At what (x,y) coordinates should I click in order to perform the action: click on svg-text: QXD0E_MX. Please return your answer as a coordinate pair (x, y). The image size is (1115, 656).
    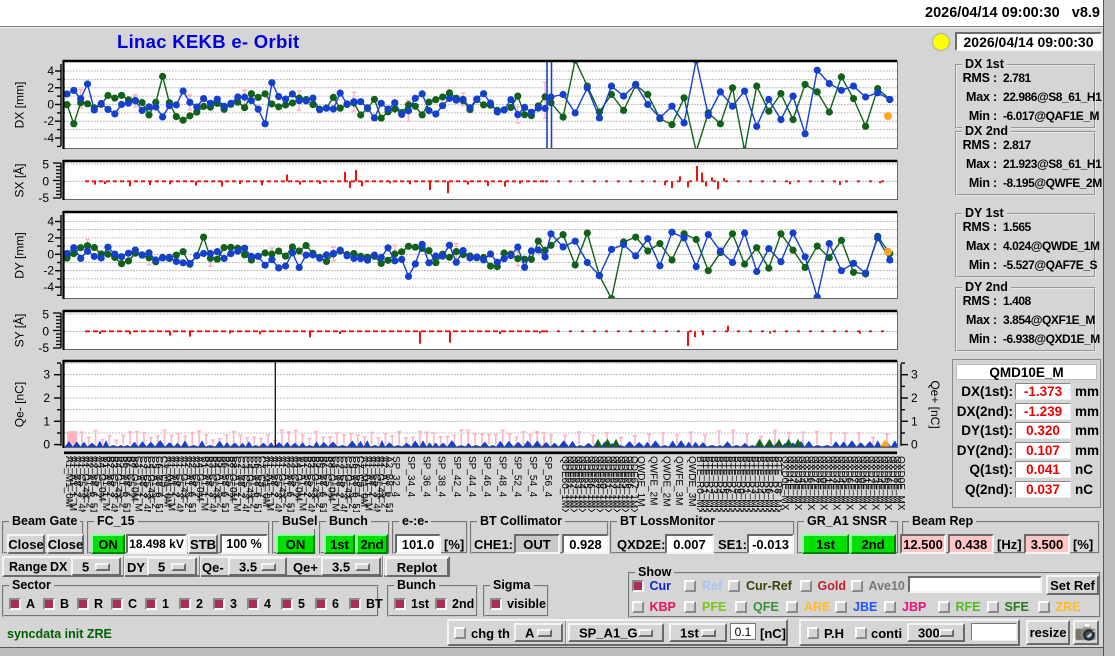
    Looking at the image, I should click on (900, 483).